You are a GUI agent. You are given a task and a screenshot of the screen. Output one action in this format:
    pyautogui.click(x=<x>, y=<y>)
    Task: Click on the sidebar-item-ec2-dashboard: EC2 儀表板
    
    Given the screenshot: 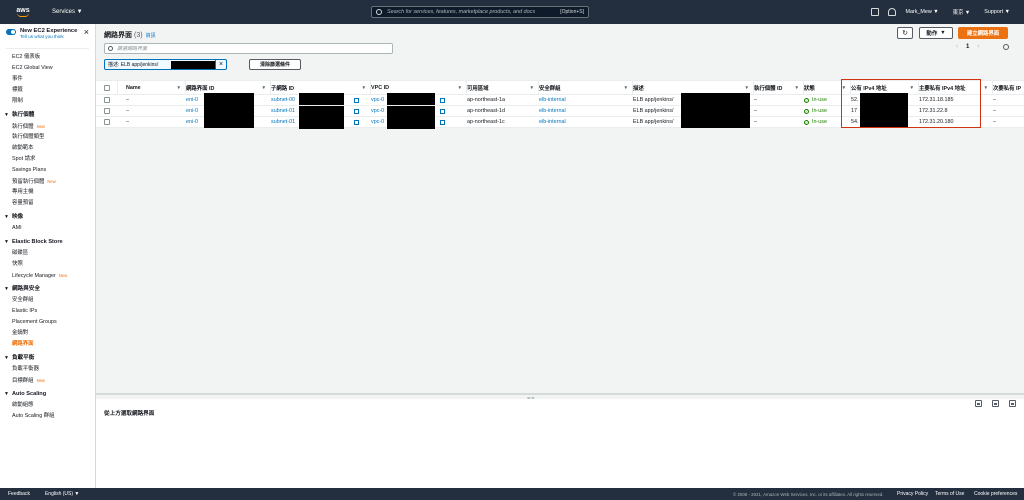 What is the action you would take?
    pyautogui.click(x=47, y=57)
    